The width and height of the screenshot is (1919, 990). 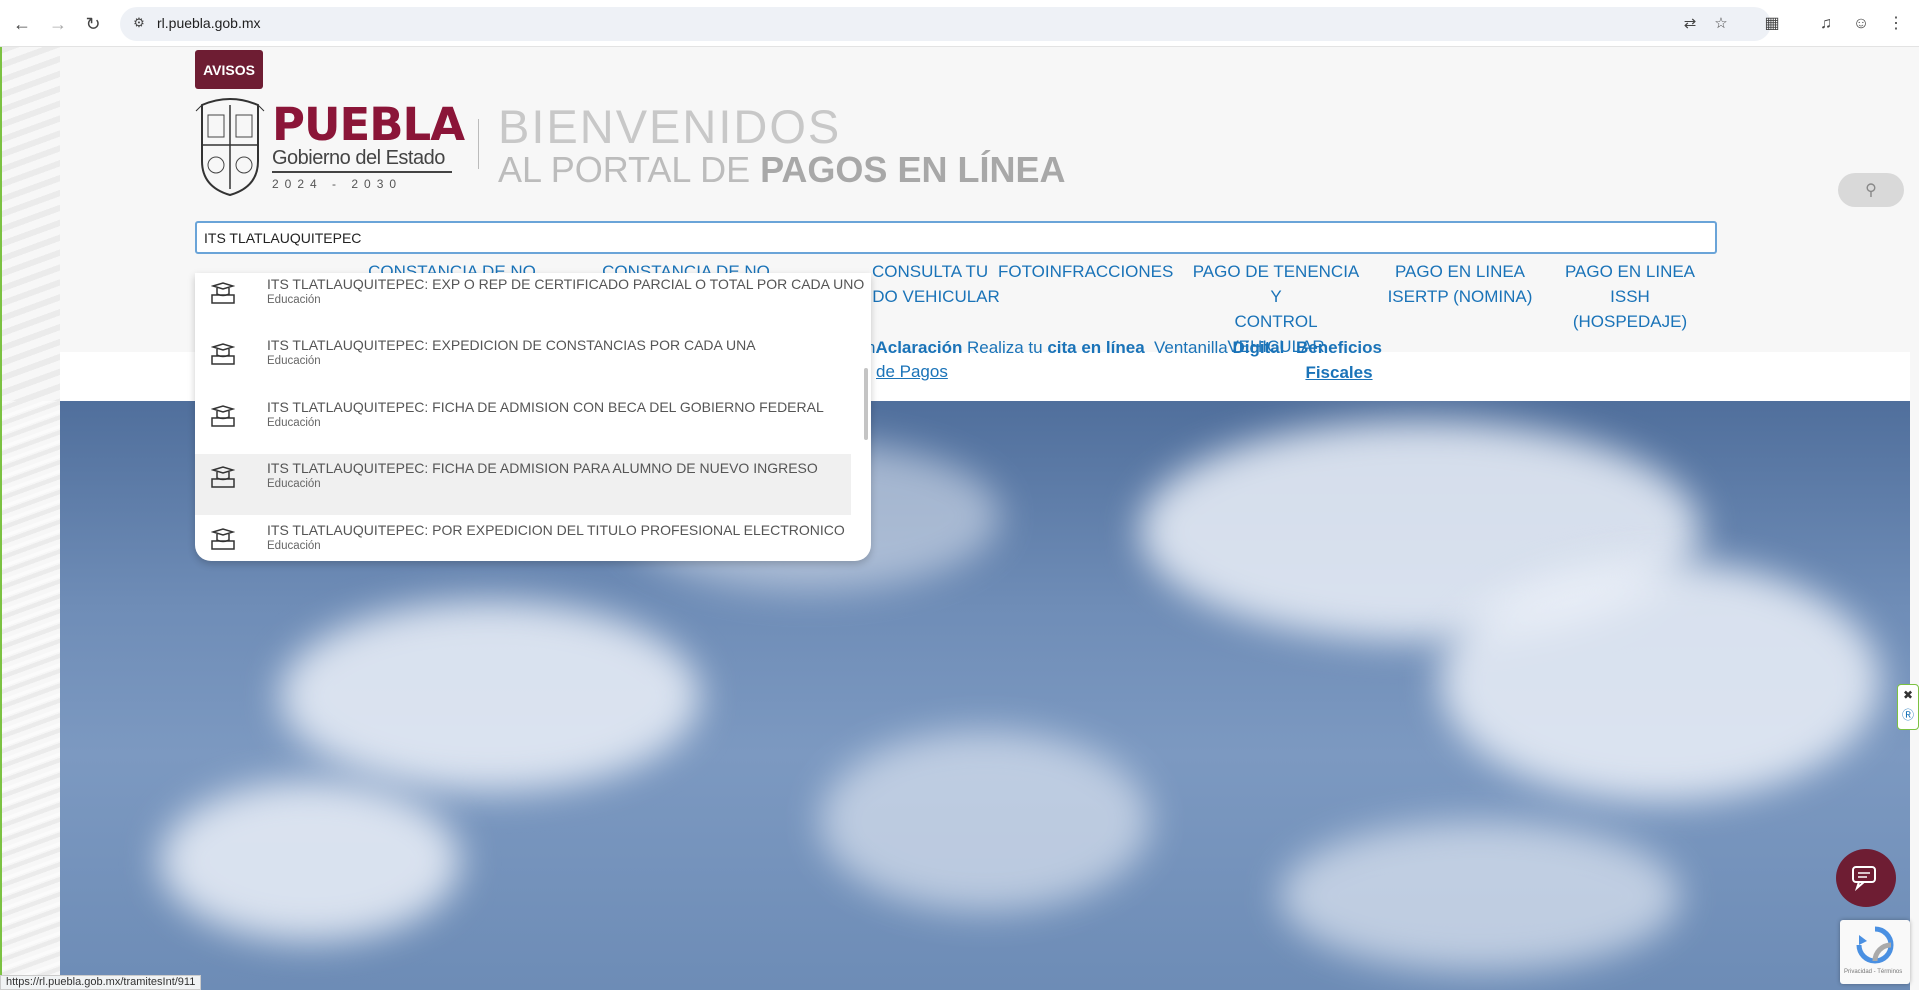 I want to click on brand-title: PUEBLA, so click(x=368, y=124).